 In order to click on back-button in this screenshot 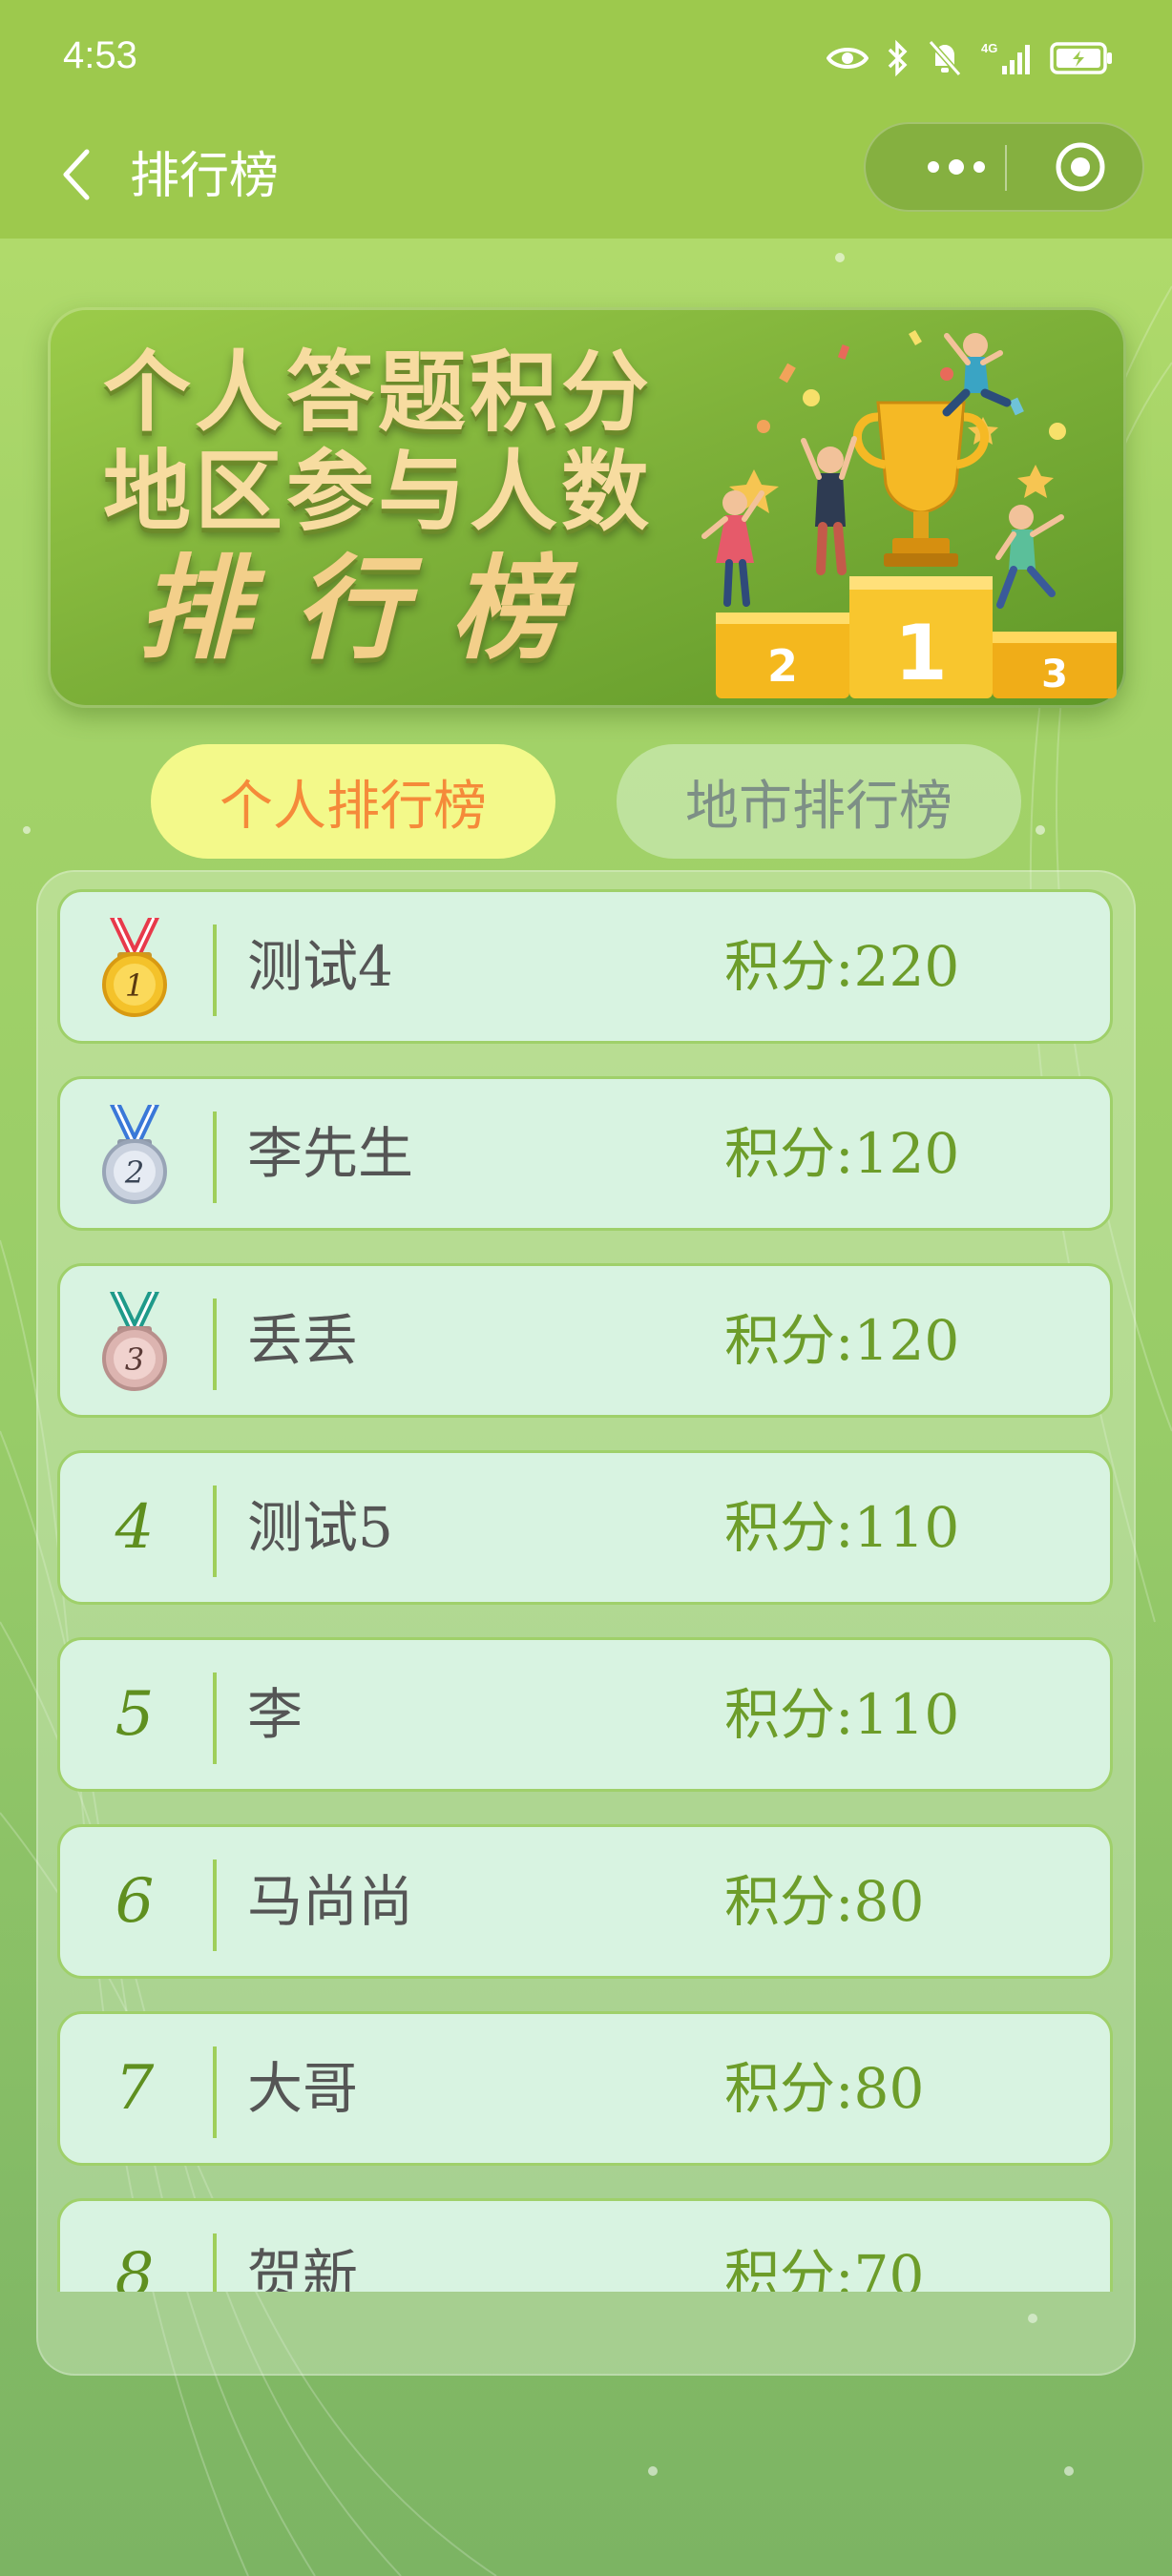, I will do `click(77, 174)`.